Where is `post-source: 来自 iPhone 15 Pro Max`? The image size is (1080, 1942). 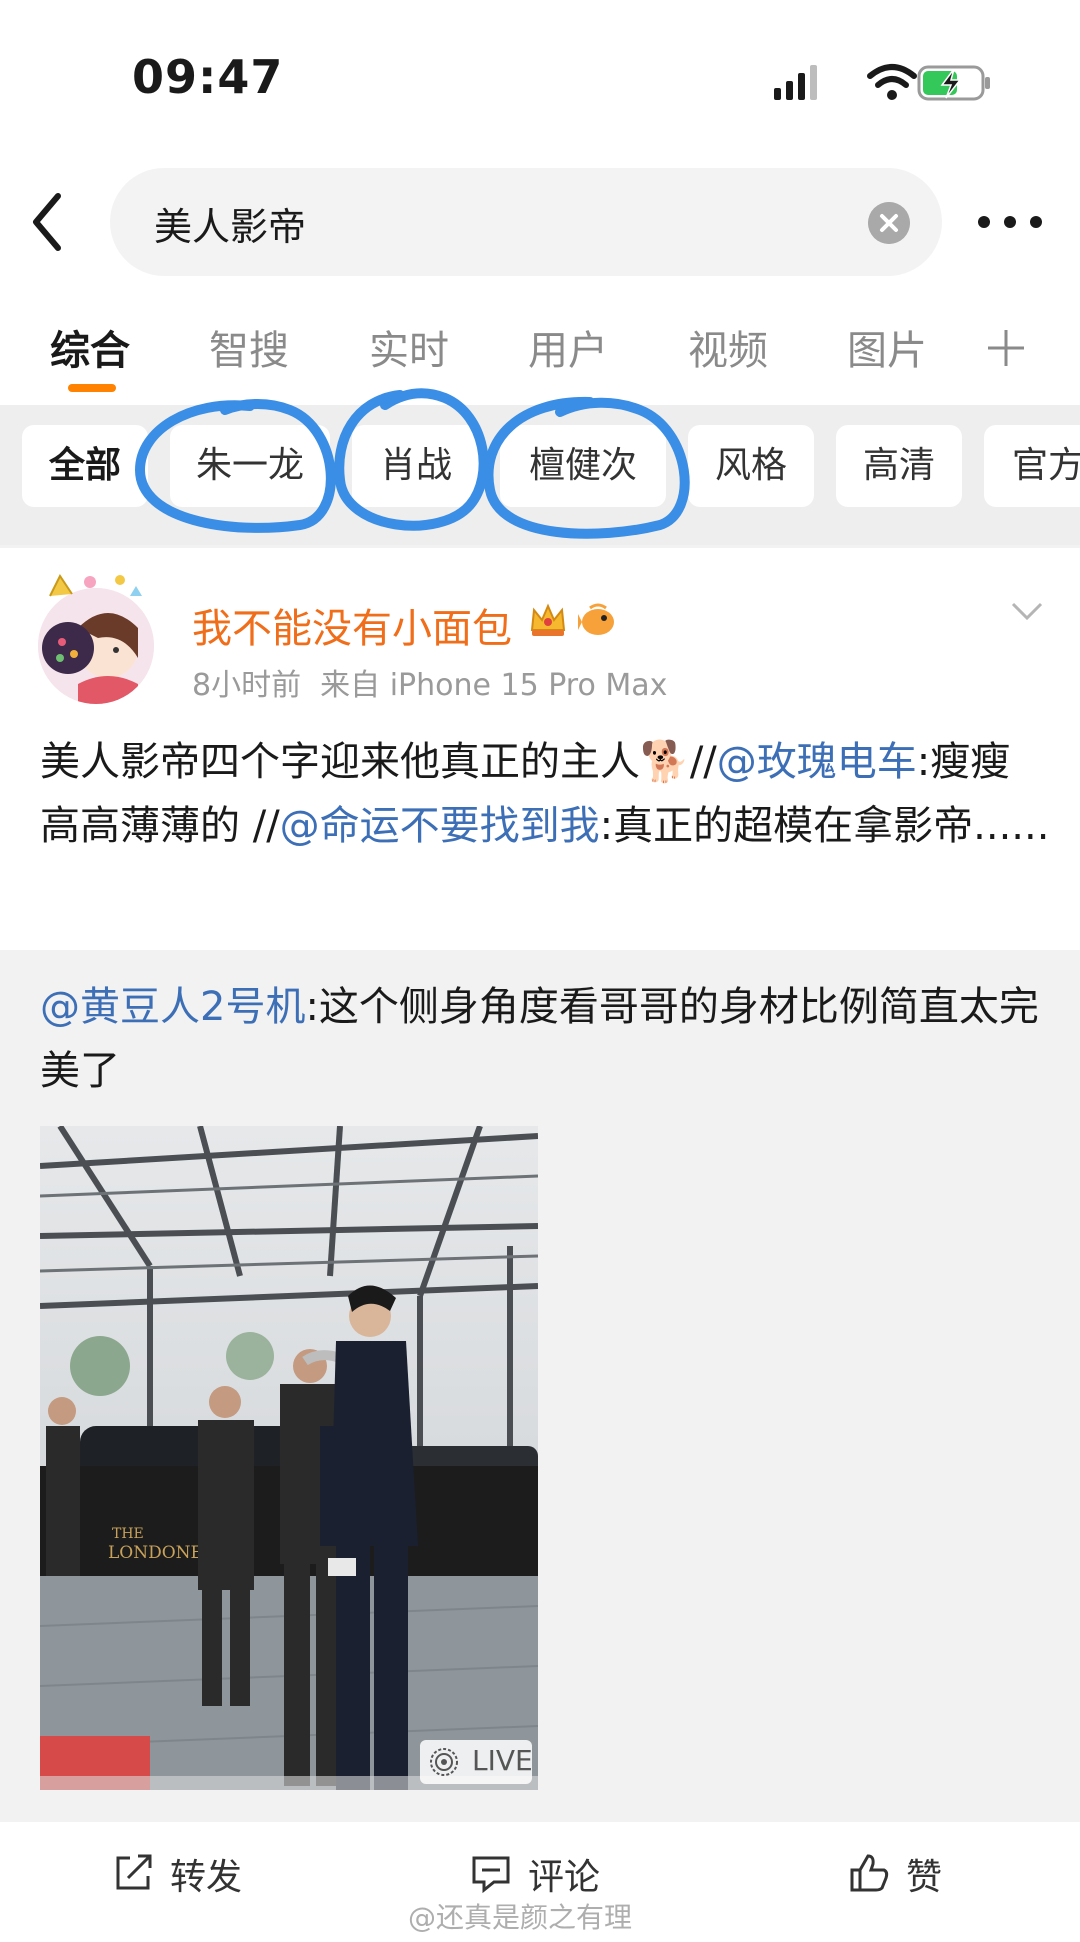
post-source: 来自 iPhone 15 Pro Max is located at coordinates (494, 685).